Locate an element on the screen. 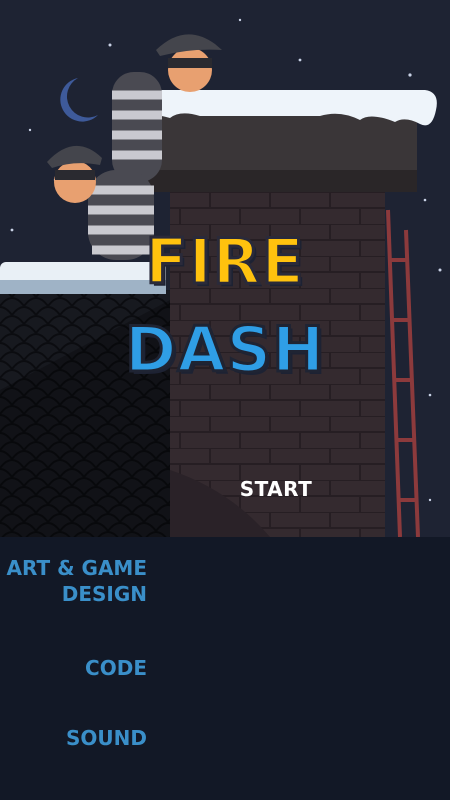 This screenshot has height=800, width=450. title-word-fire: FIRE is located at coordinates (225, 262).